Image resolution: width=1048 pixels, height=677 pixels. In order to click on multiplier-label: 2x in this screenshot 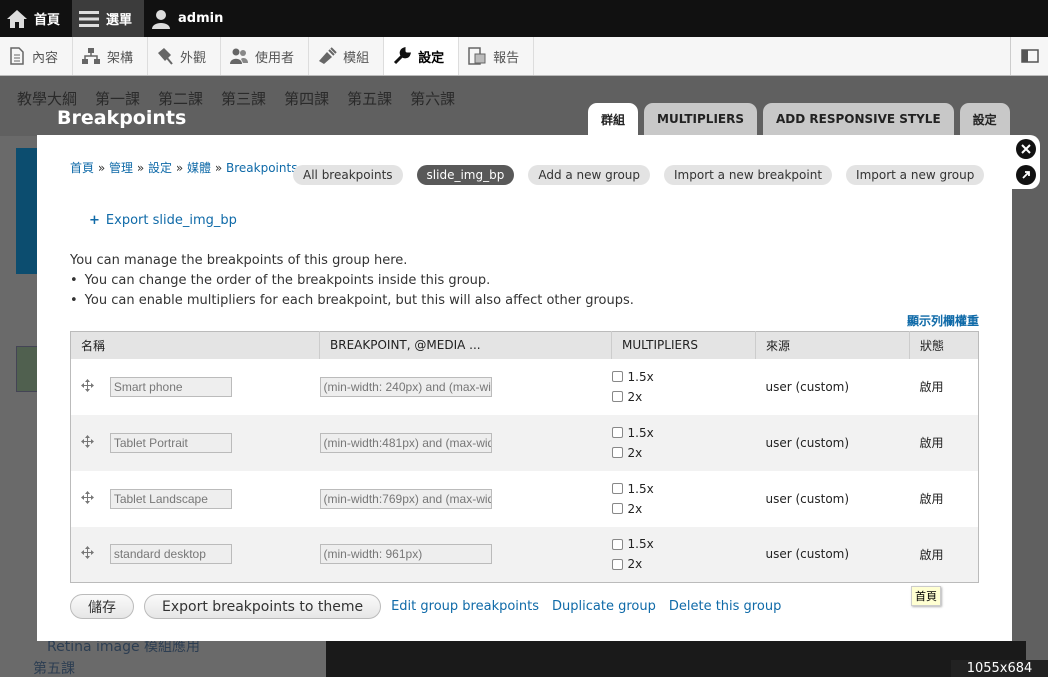, I will do `click(635, 396)`.